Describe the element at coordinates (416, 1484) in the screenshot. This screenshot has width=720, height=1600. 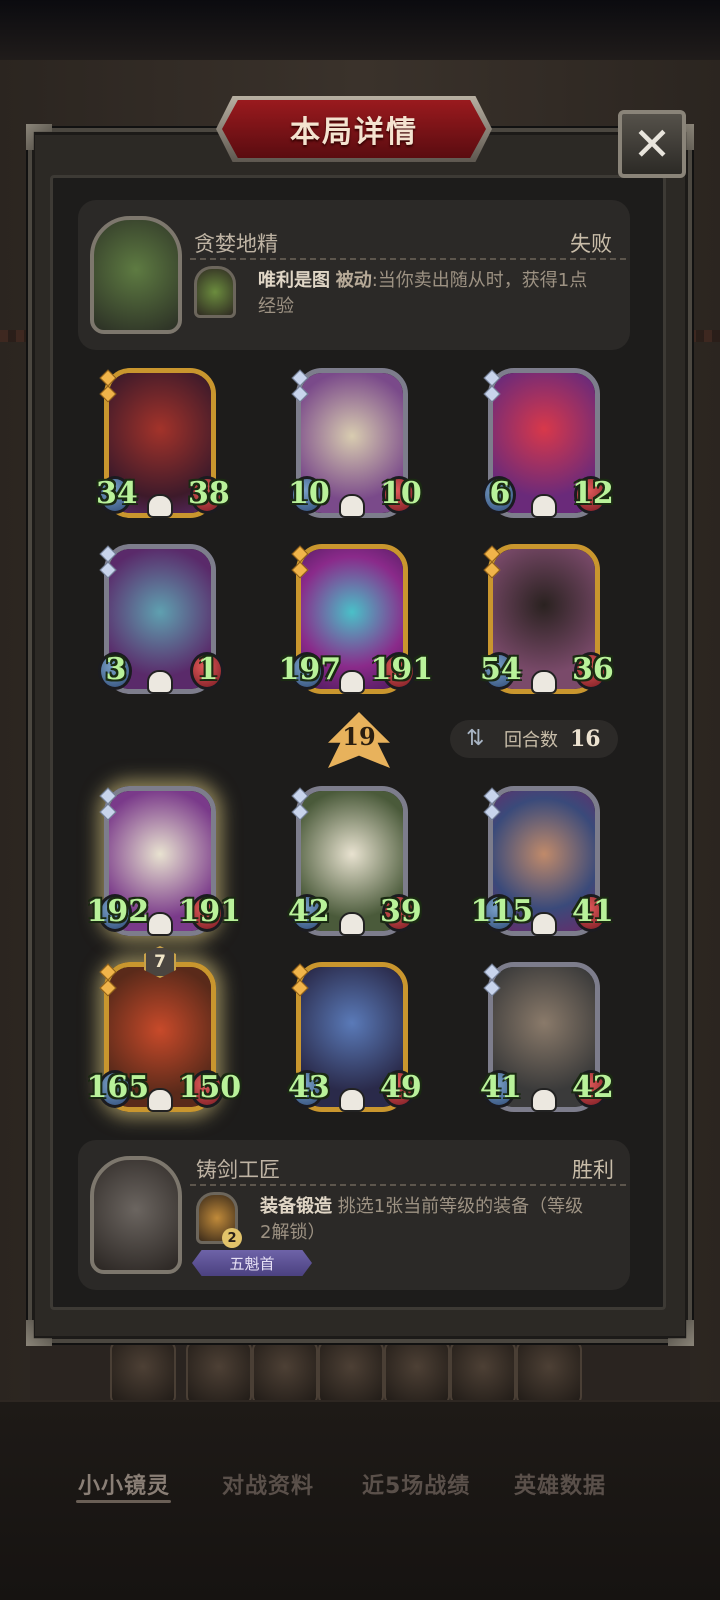
I see `nav-tab-recent-five: 近5场战绩` at that location.